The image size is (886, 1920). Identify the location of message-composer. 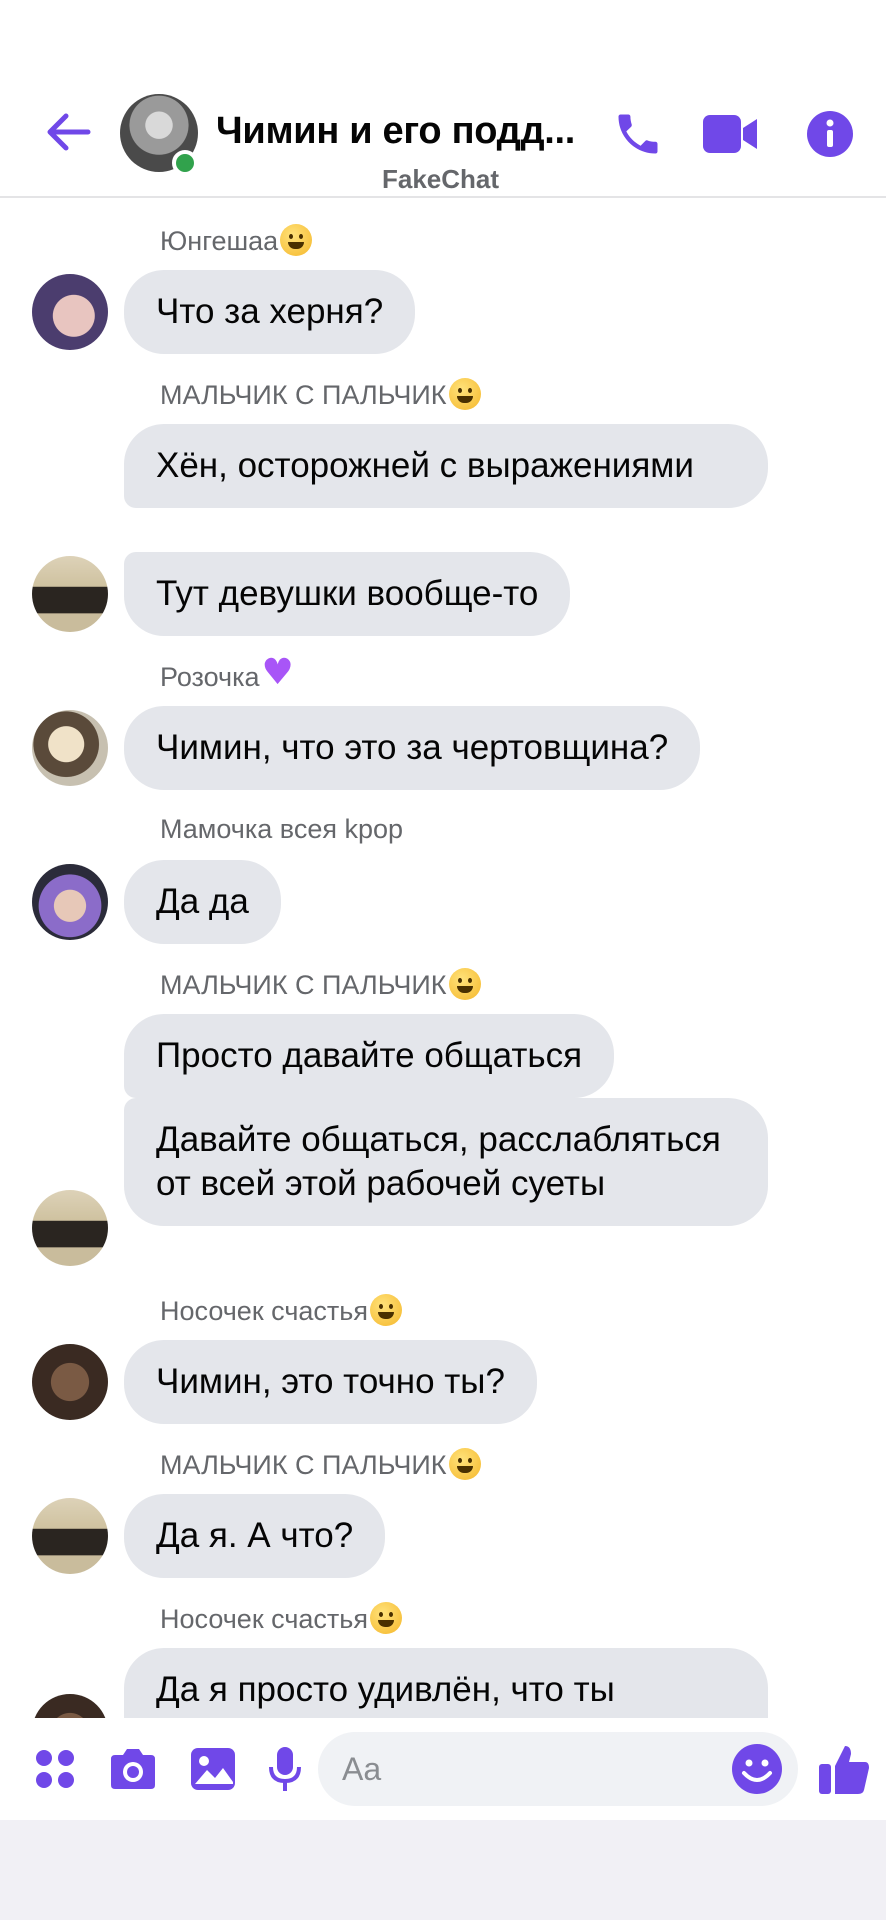
(443, 1769).